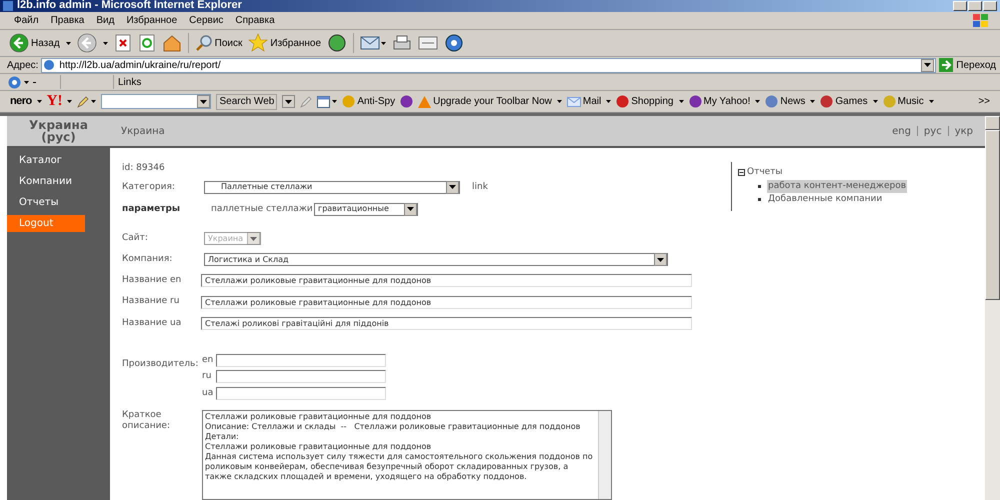 This screenshot has width=1000, height=500. I want to click on description-line: Стеллажи роликовые гравитационные для поддонов, so click(318, 417).